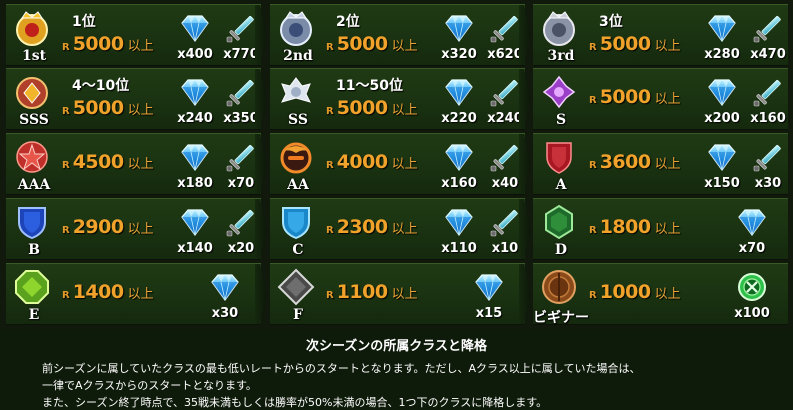 The image size is (793, 410). What do you see at coordinates (635, 227) in the screenshot?
I see `rate-requirement: R 1800 以上` at bounding box center [635, 227].